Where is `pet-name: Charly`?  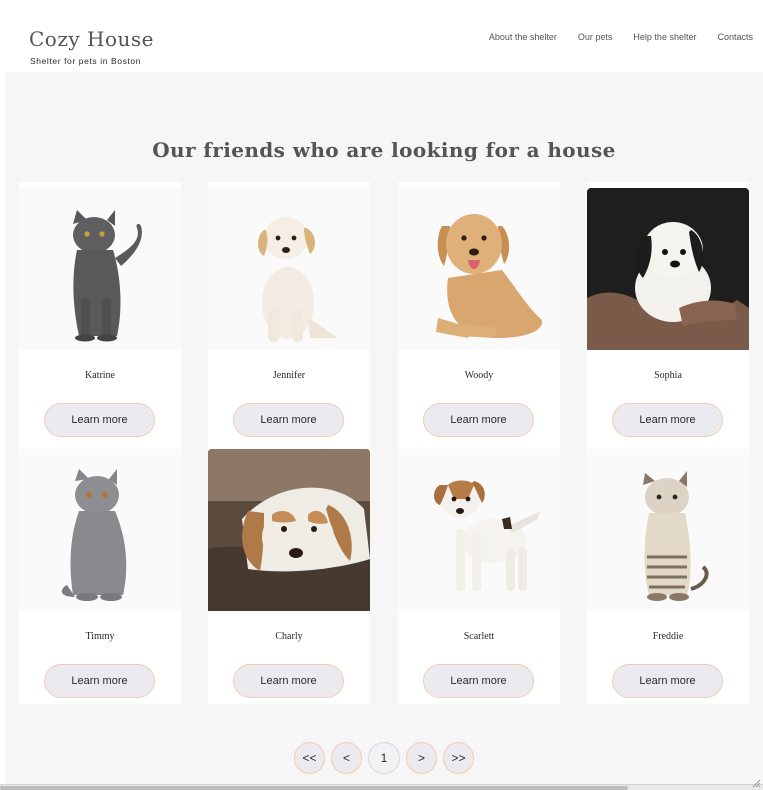 pet-name: Charly is located at coordinates (289, 636).